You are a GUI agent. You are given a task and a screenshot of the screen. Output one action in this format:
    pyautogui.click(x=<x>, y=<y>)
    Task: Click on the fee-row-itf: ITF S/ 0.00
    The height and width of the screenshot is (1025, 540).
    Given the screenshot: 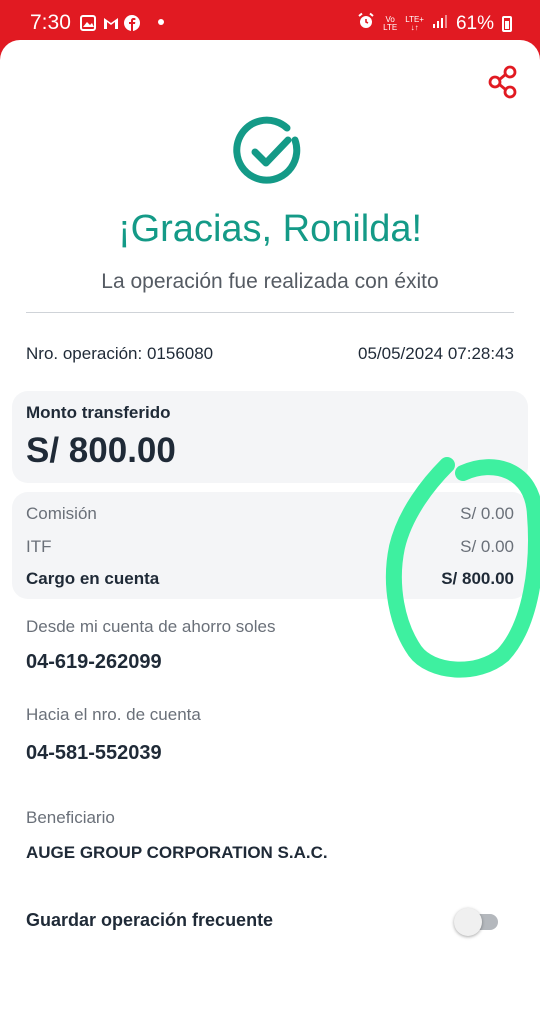 What is the action you would take?
    pyautogui.click(x=270, y=547)
    